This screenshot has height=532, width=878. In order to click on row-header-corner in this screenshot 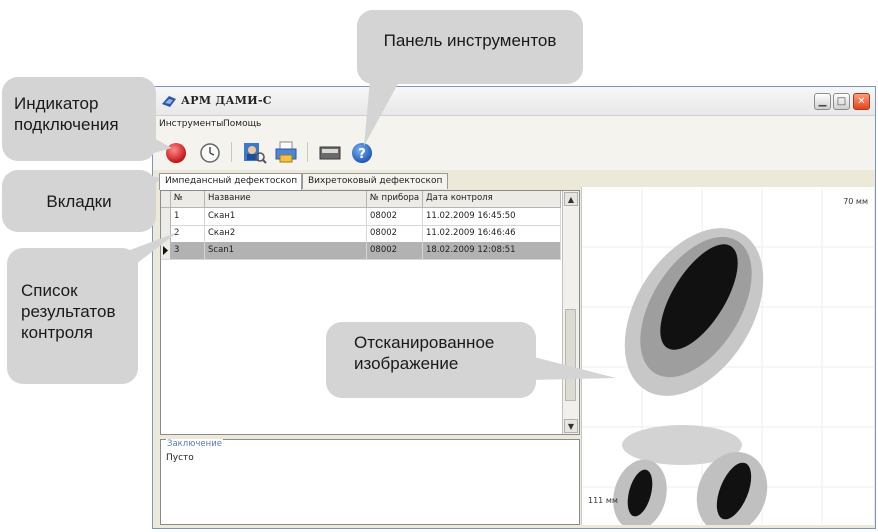, I will do `click(166, 199)`.